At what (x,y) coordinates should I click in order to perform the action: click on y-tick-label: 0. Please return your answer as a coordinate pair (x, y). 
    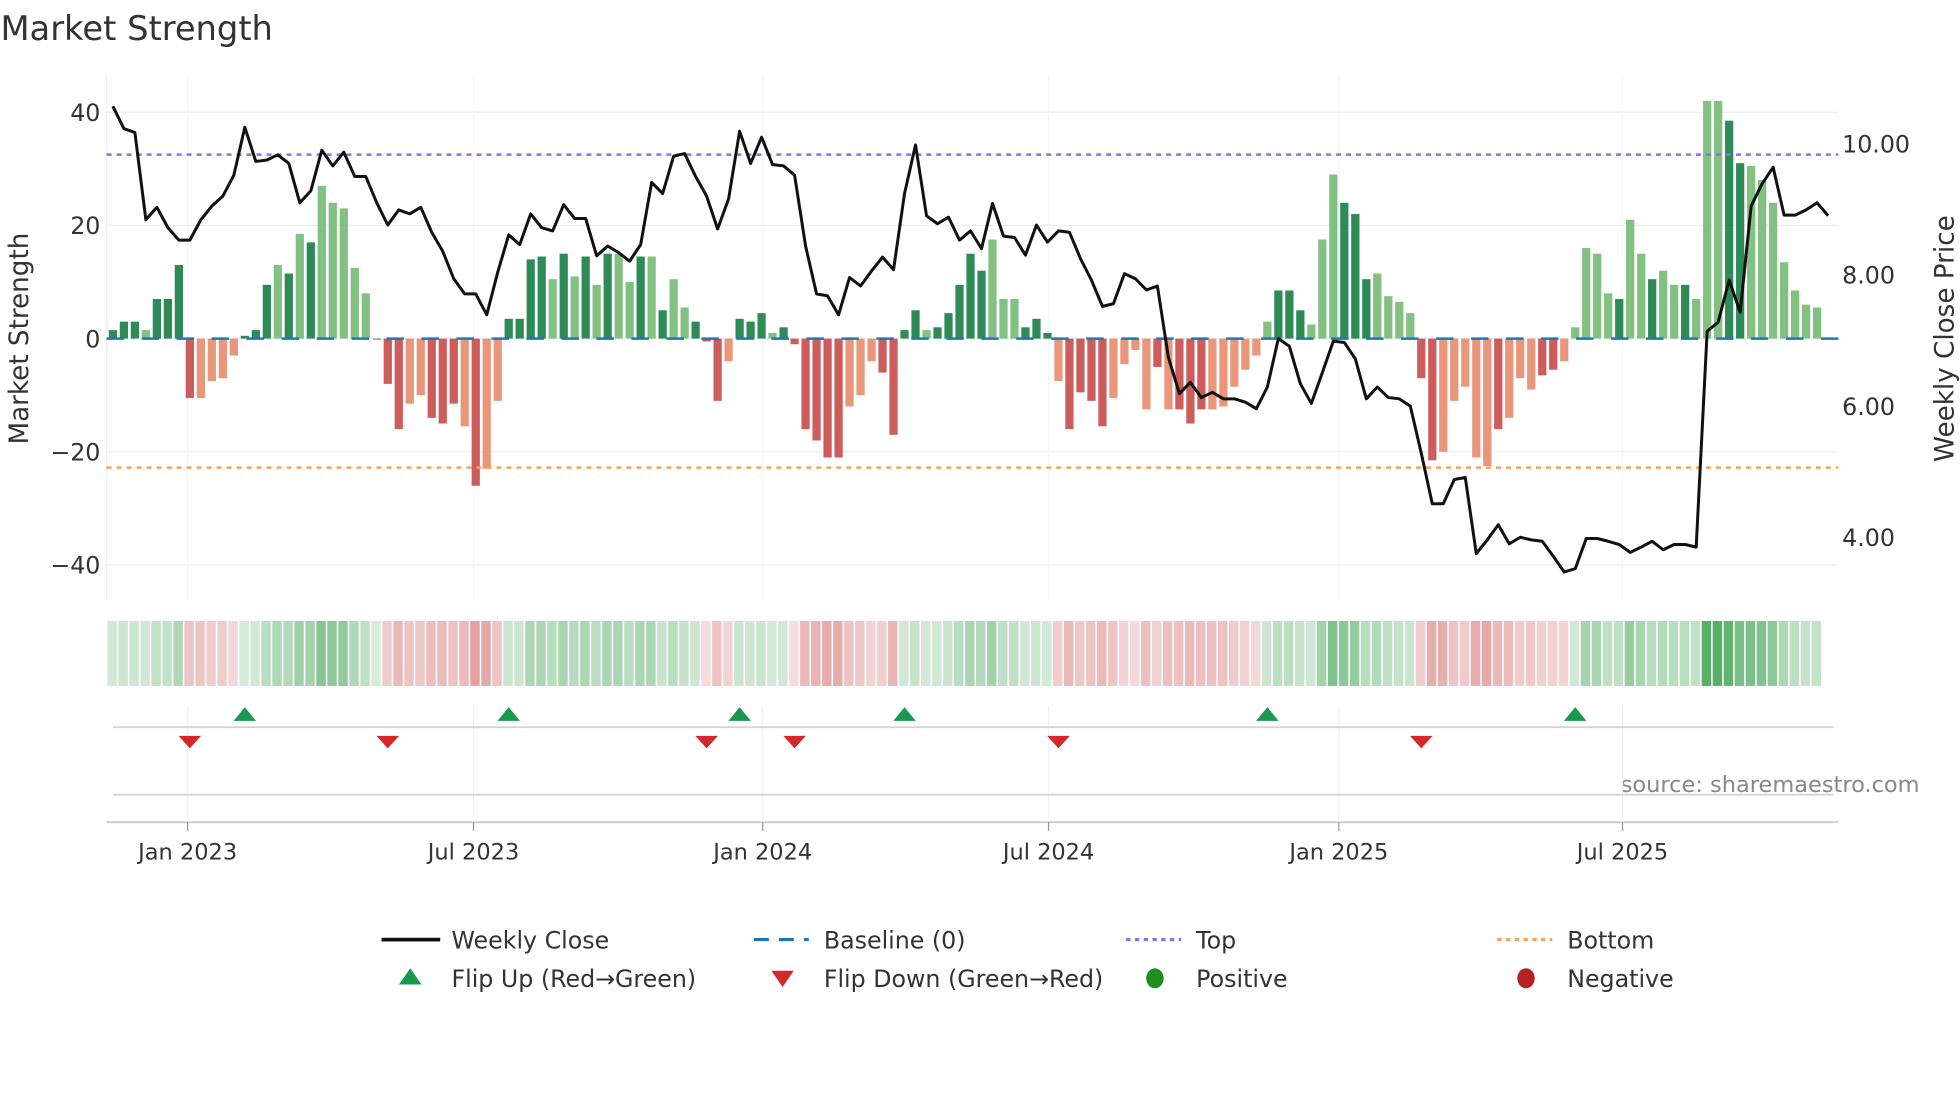
    Looking at the image, I should click on (92, 339).